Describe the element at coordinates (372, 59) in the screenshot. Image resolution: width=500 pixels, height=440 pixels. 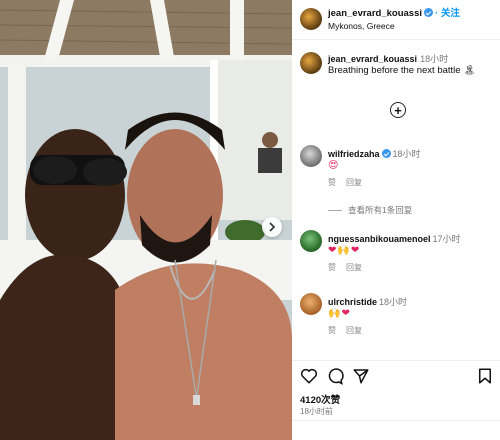
I see `caption-username: jean_evrard_kouassi` at that location.